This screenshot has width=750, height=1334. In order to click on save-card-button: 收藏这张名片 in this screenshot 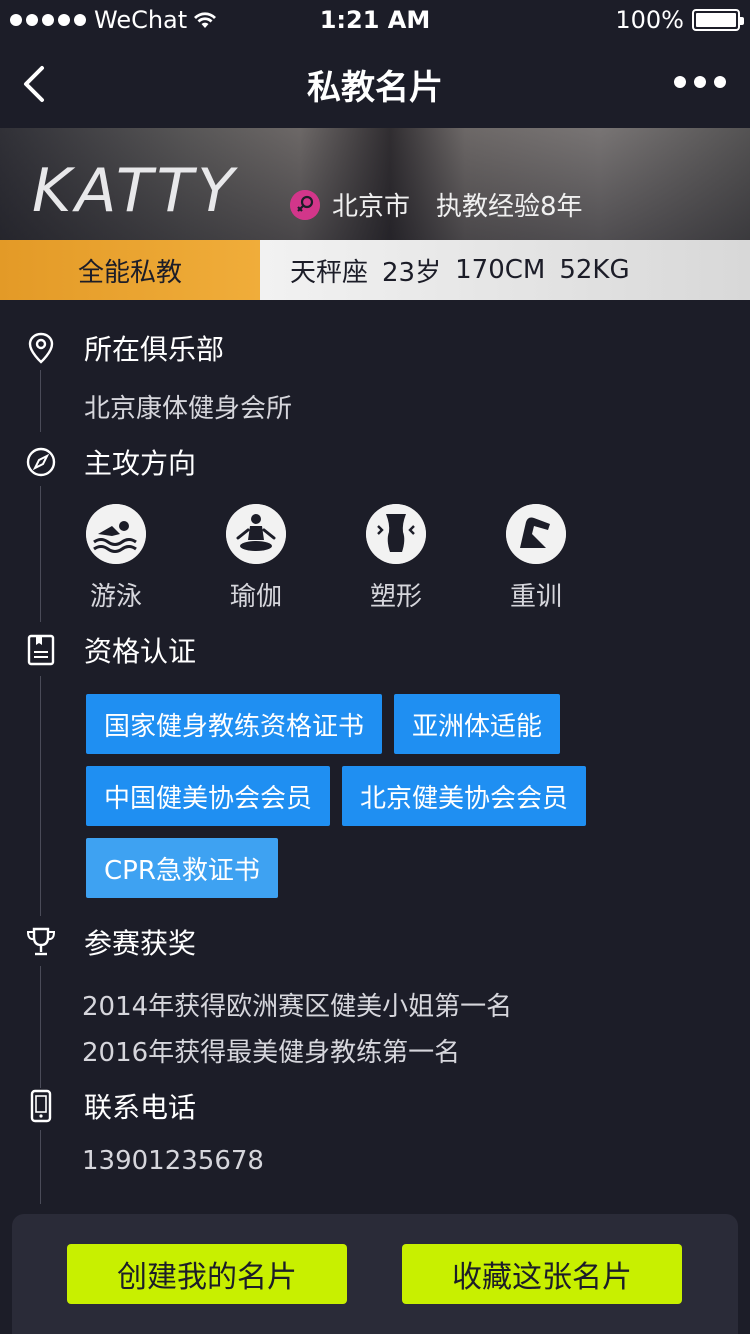, I will do `click(542, 1274)`.